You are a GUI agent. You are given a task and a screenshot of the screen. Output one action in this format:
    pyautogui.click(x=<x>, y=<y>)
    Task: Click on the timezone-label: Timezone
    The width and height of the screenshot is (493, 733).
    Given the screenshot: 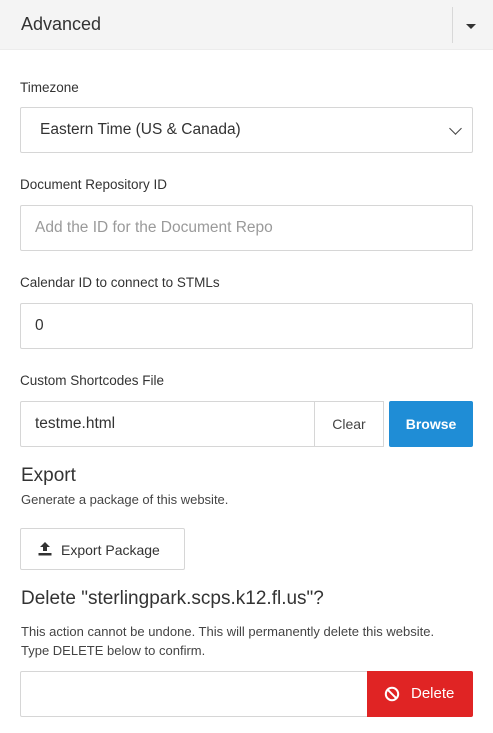 What is the action you would take?
    pyautogui.click(x=49, y=87)
    